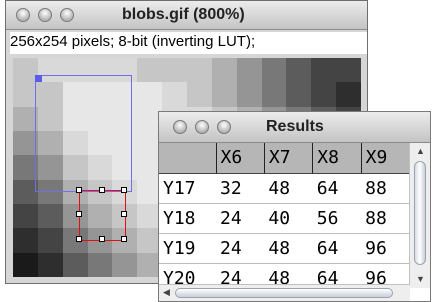 Image resolution: width=433 pixels, height=302 pixels. I want to click on table-row: Y19 24 48 64 96, so click(284, 248).